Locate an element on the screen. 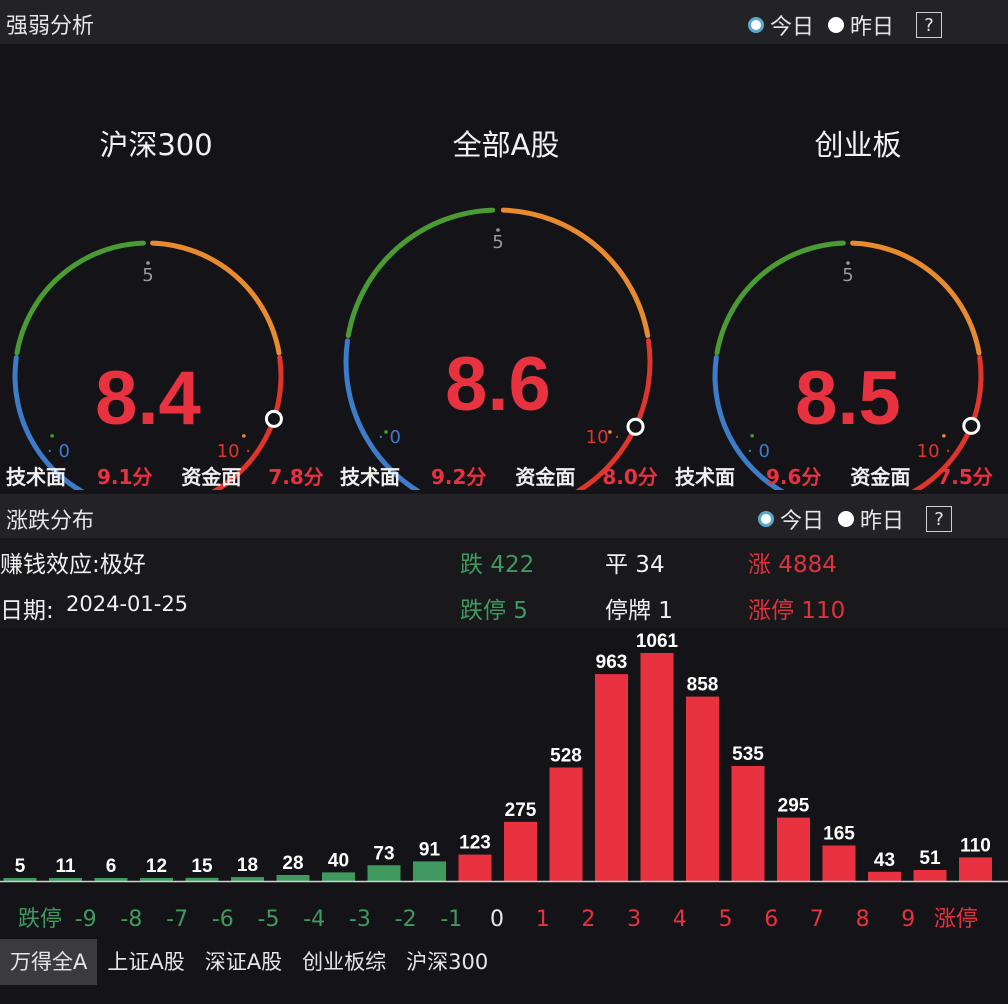 The image size is (1008, 1004). strength-radio-group: 今日 昨日 ? is located at coordinates (845, 25).